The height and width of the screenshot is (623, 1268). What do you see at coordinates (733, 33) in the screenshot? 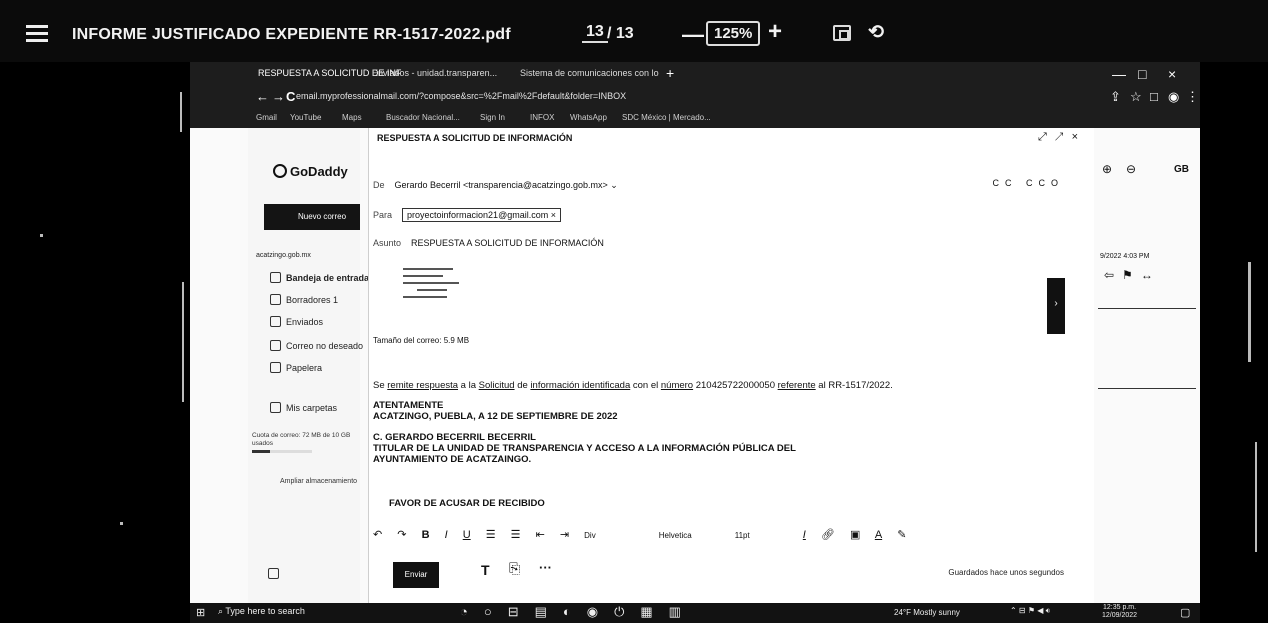
I see `zoom-level-input: 125%` at bounding box center [733, 33].